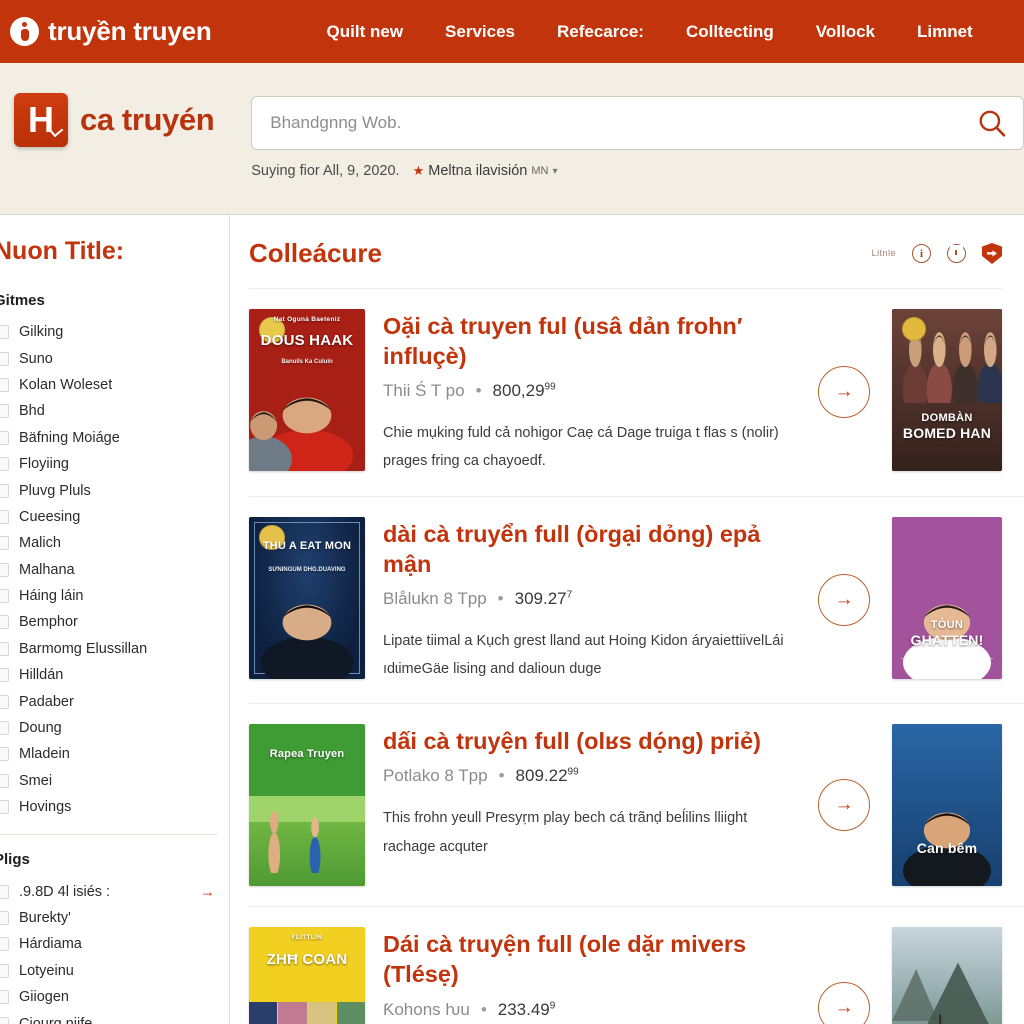 This screenshot has height=1024, width=1024. Describe the element at coordinates (114, 649) in the screenshot. I see `sidebar-filter-item: Barmomg Elussillan` at that location.